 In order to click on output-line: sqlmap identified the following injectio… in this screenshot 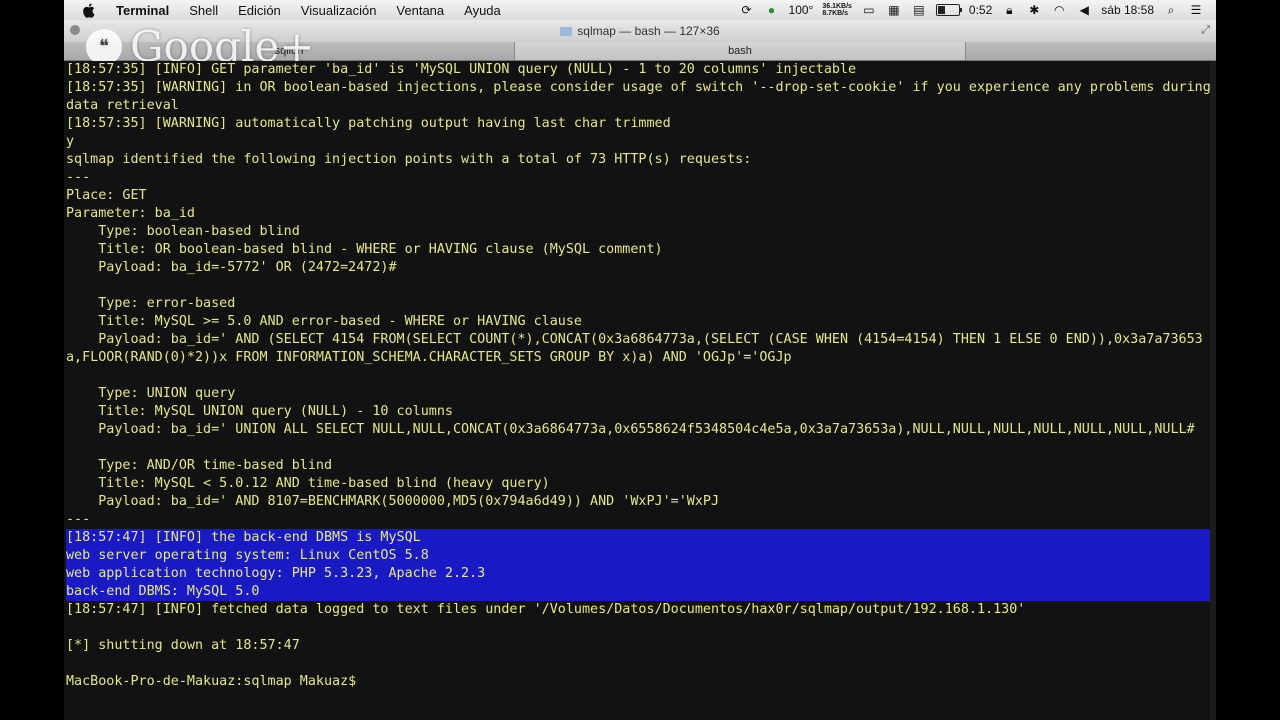, I will do `click(409, 159)`.